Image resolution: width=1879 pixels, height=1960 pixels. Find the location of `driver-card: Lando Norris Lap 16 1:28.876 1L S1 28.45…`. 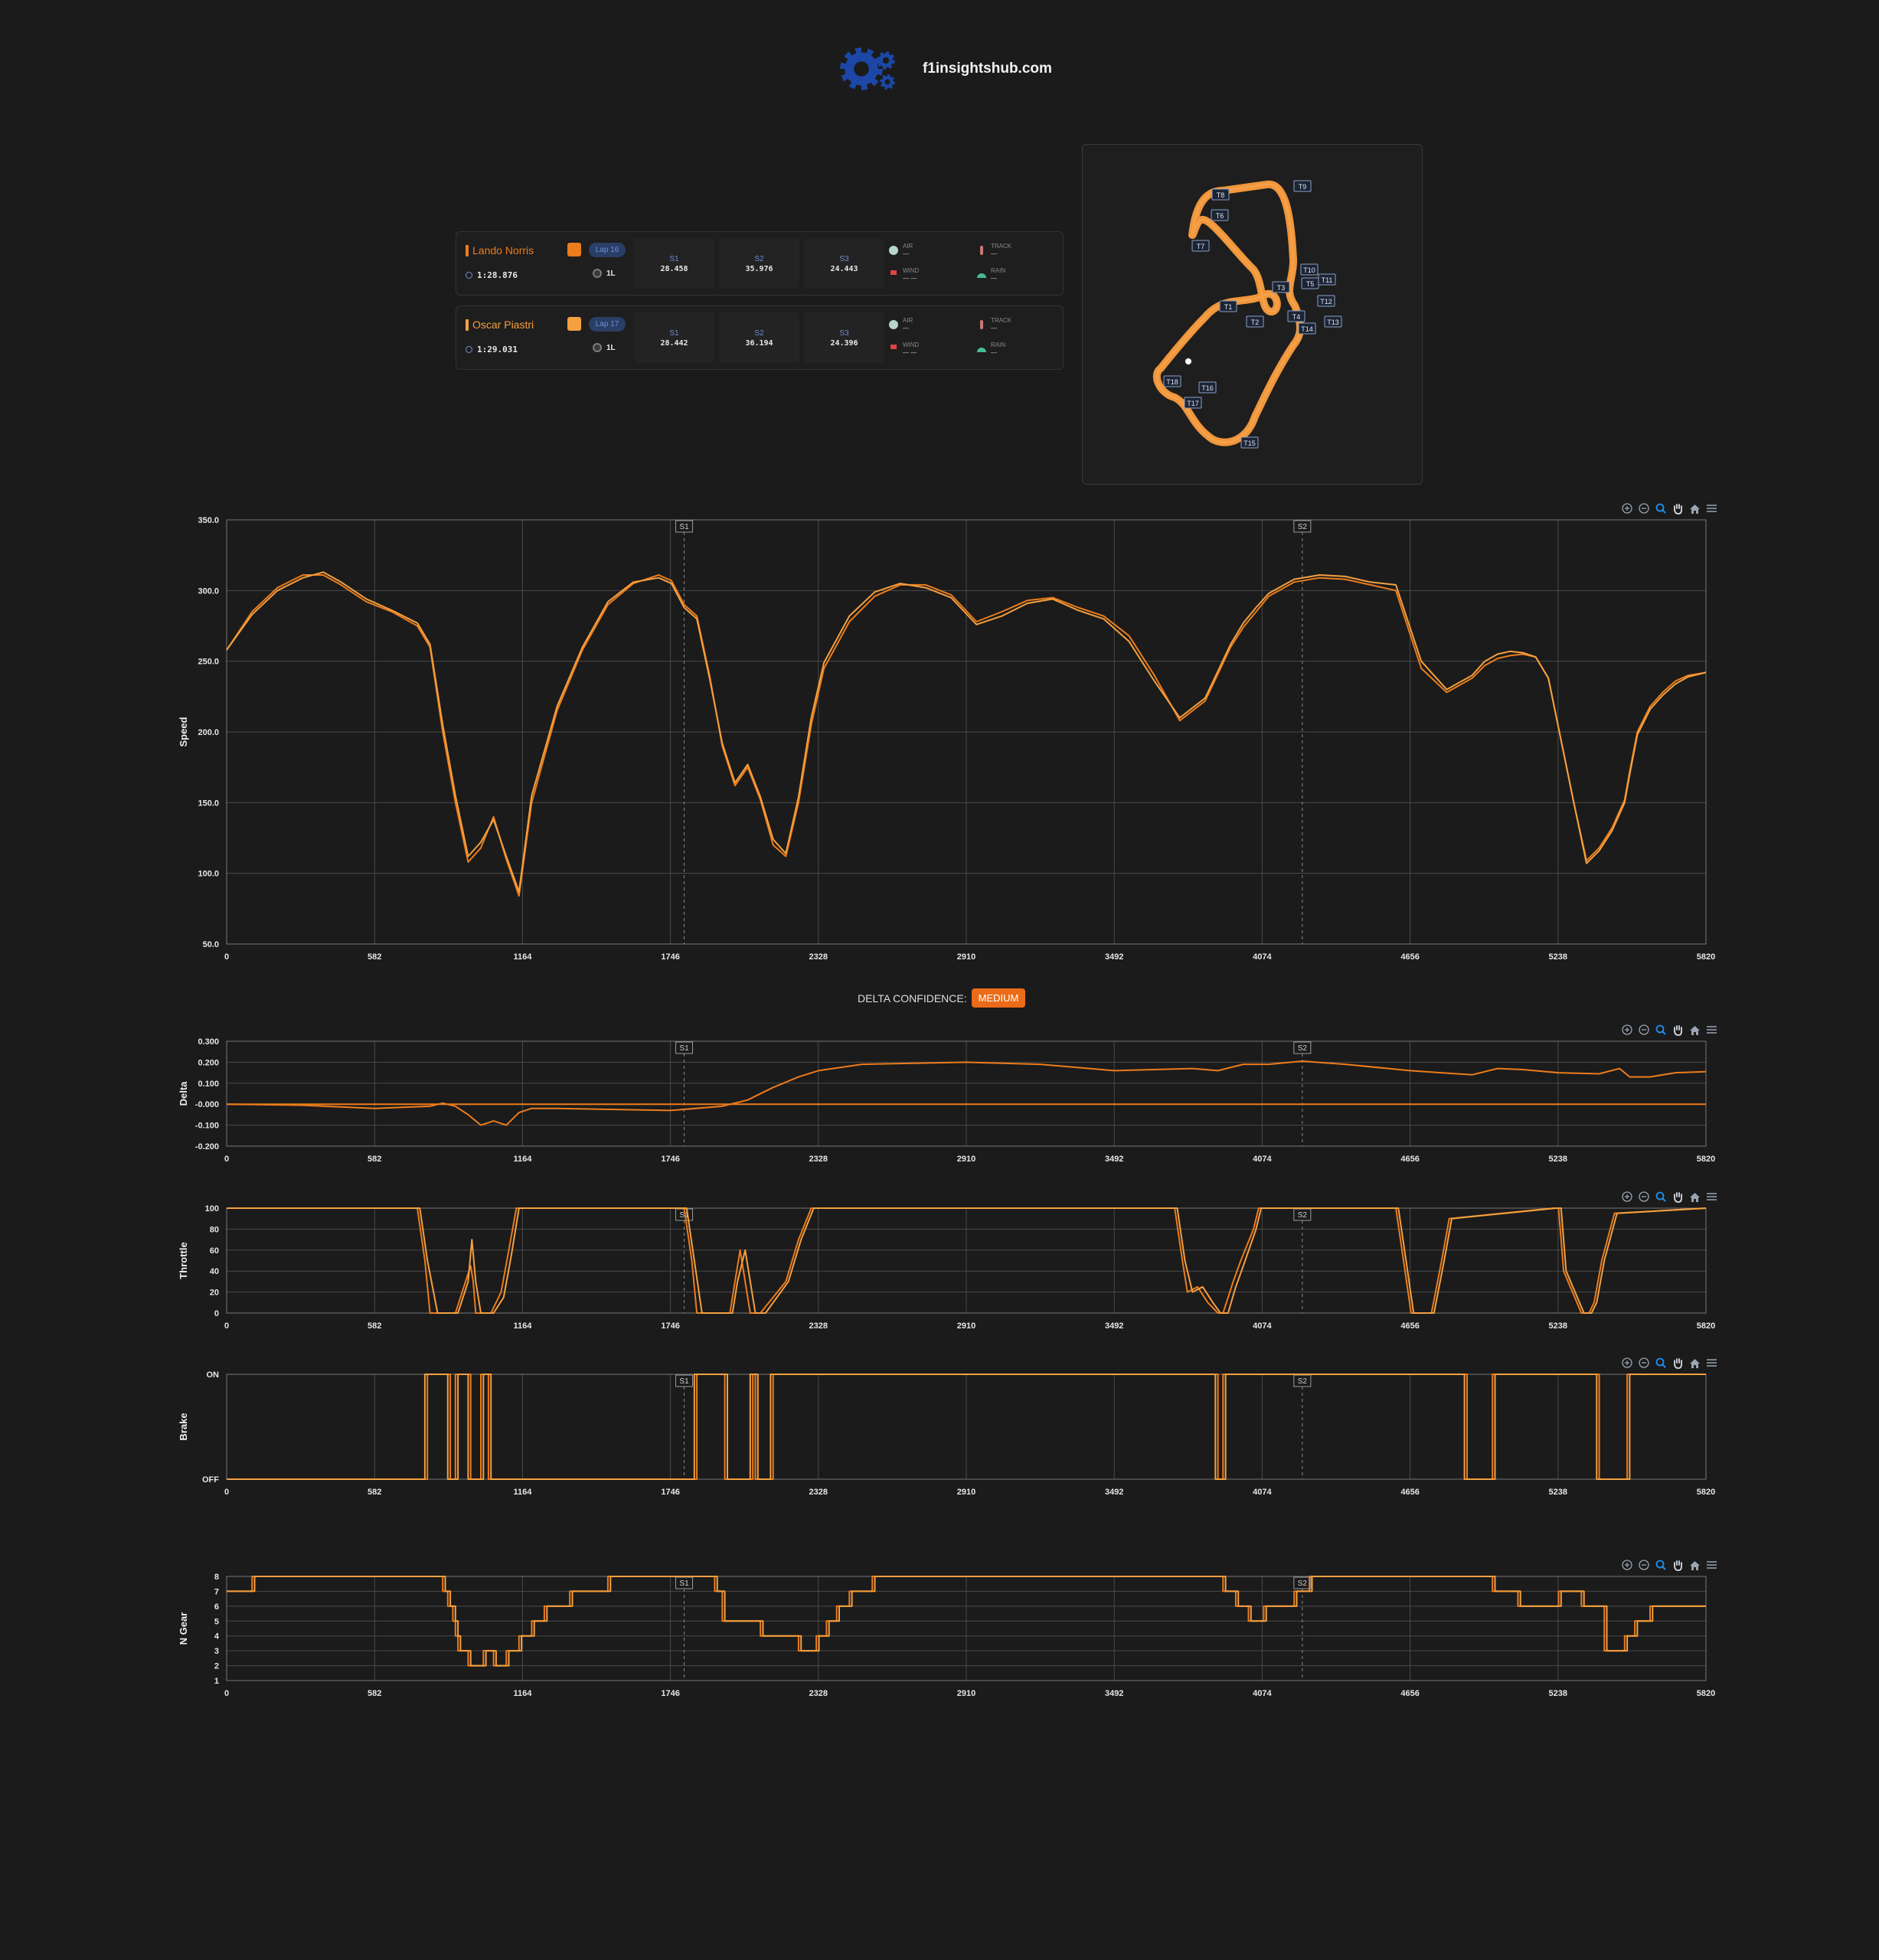

driver-card: Lando Norris Lap 16 1:28.876 1L S1 28.45… is located at coordinates (760, 263).